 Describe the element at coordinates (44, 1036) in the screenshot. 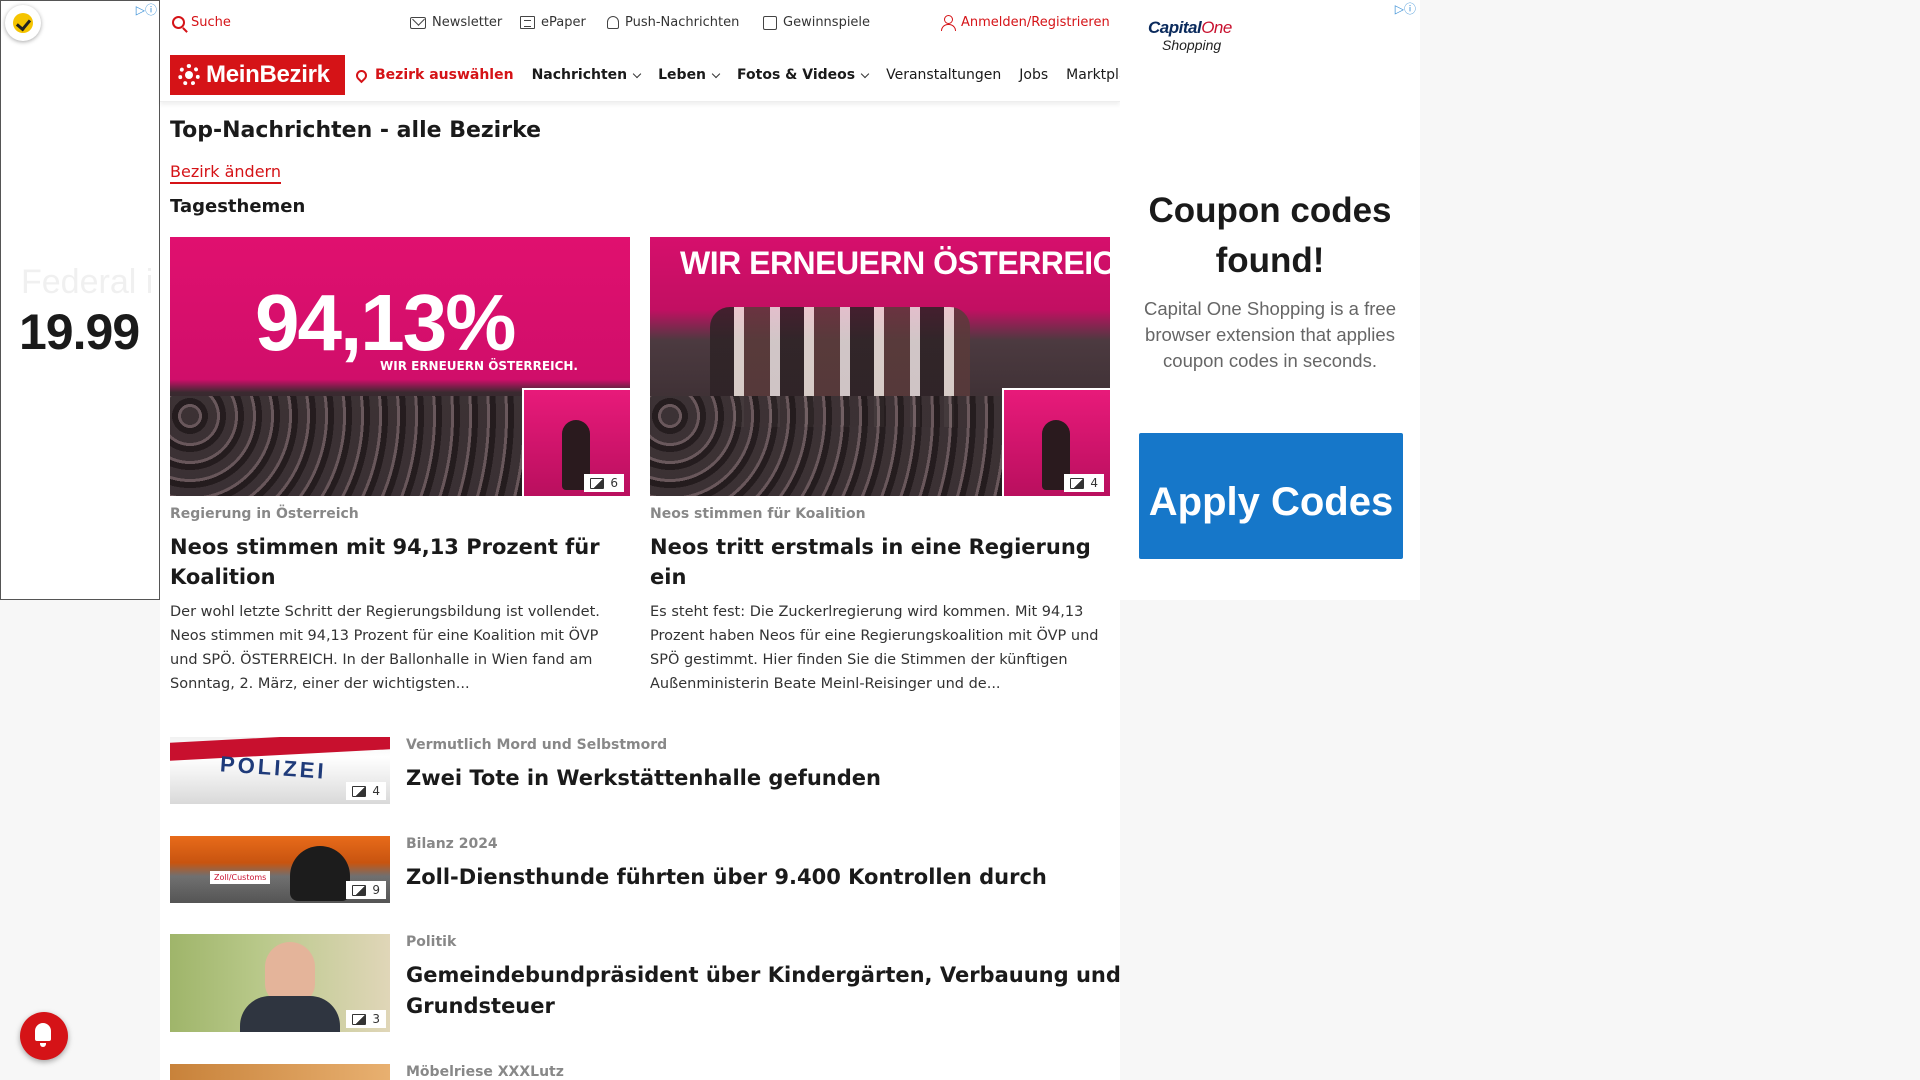

I see `notification-bell-button` at that location.